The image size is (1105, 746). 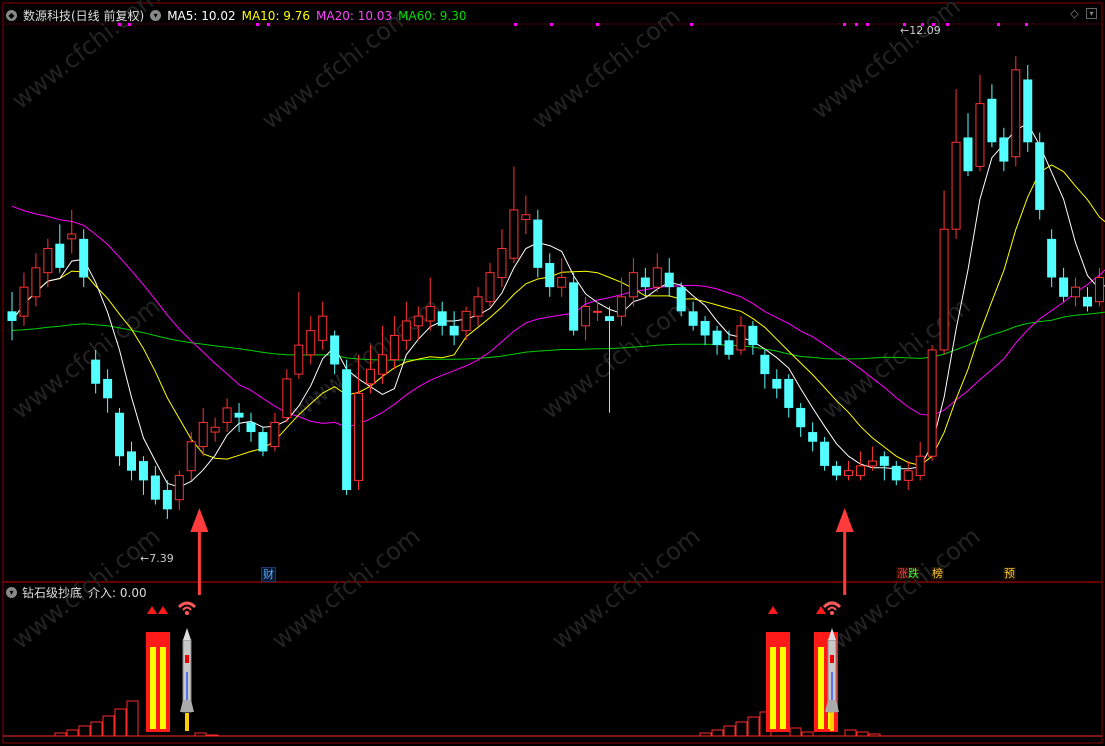 I want to click on zhangdie-tag: 涨跌, so click(x=908, y=573).